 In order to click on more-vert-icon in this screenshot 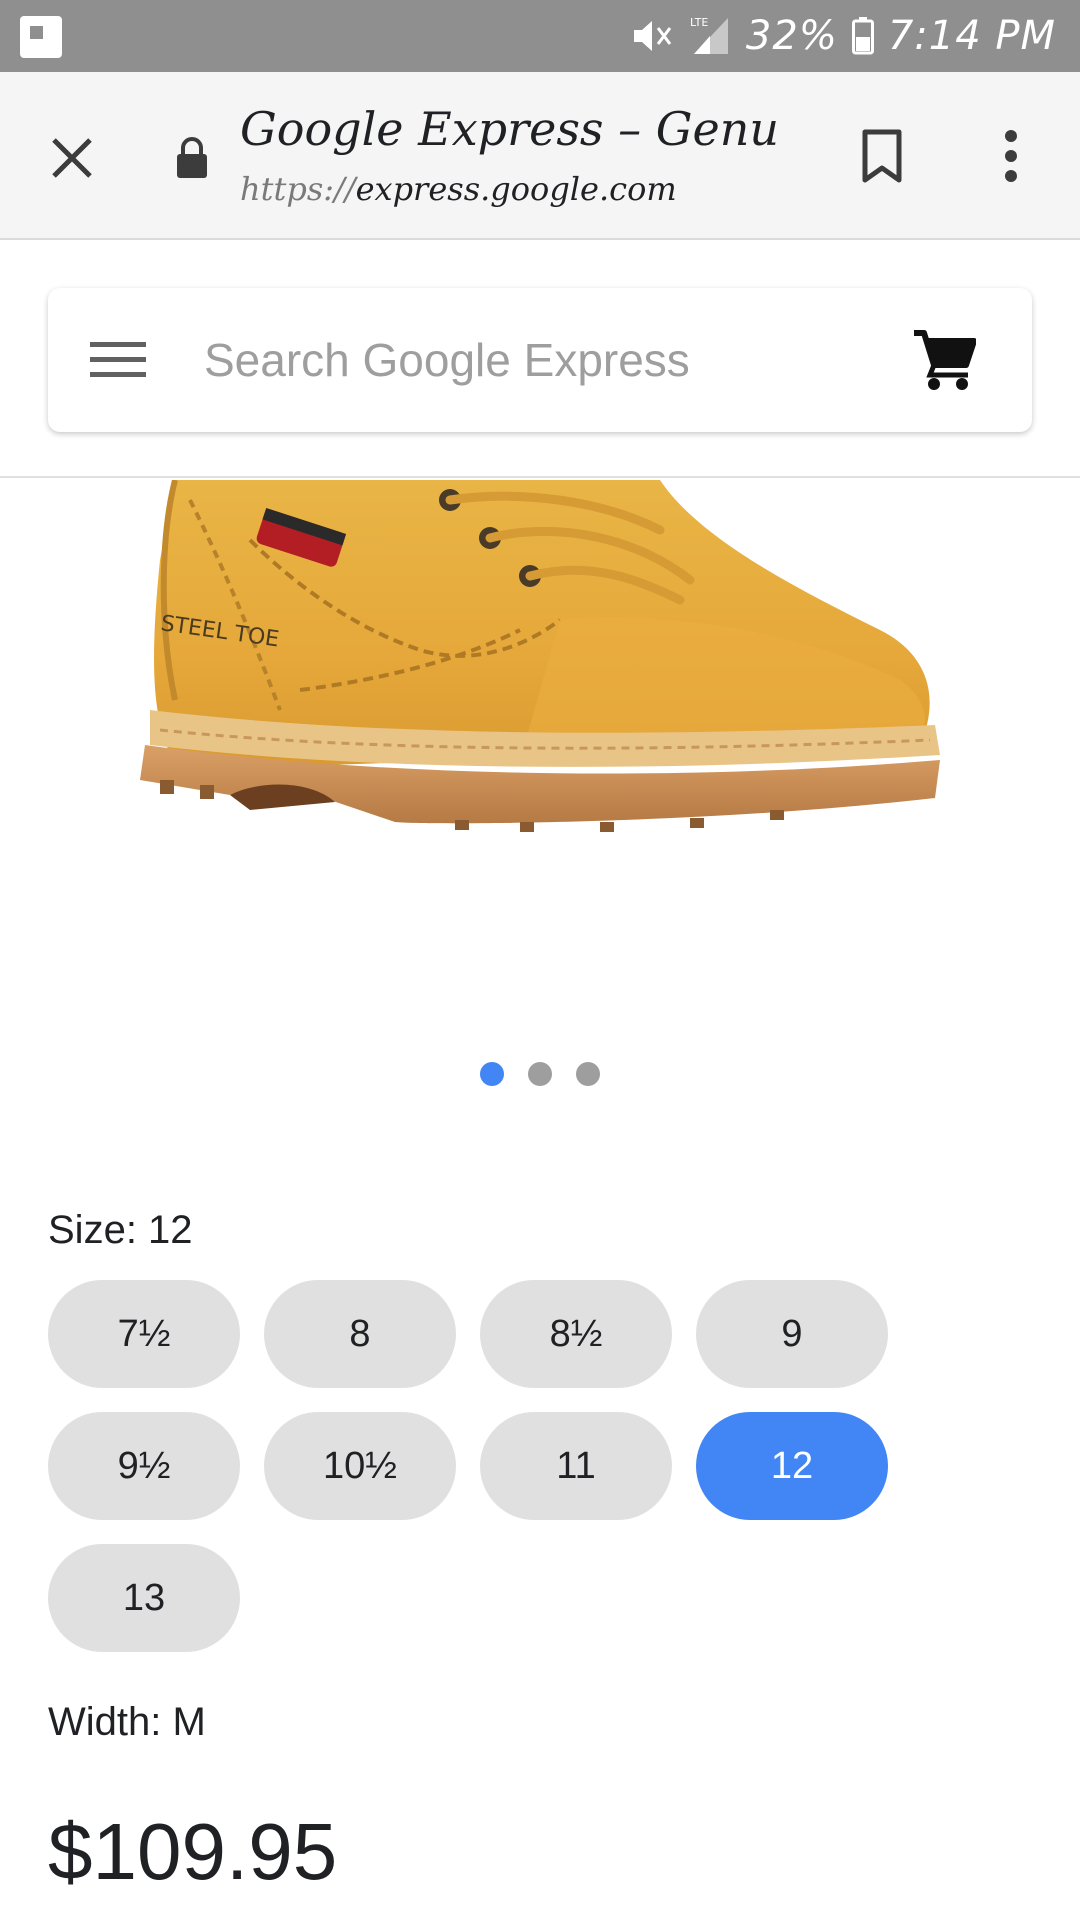, I will do `click(1011, 156)`.